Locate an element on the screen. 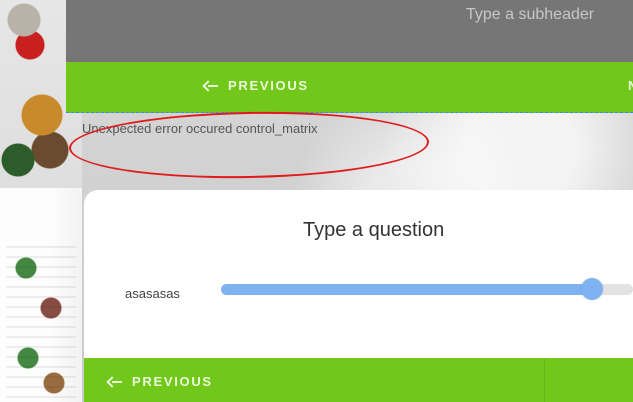 This screenshot has height=402, width=633. slider-row-label: asasasas is located at coordinates (152, 293).